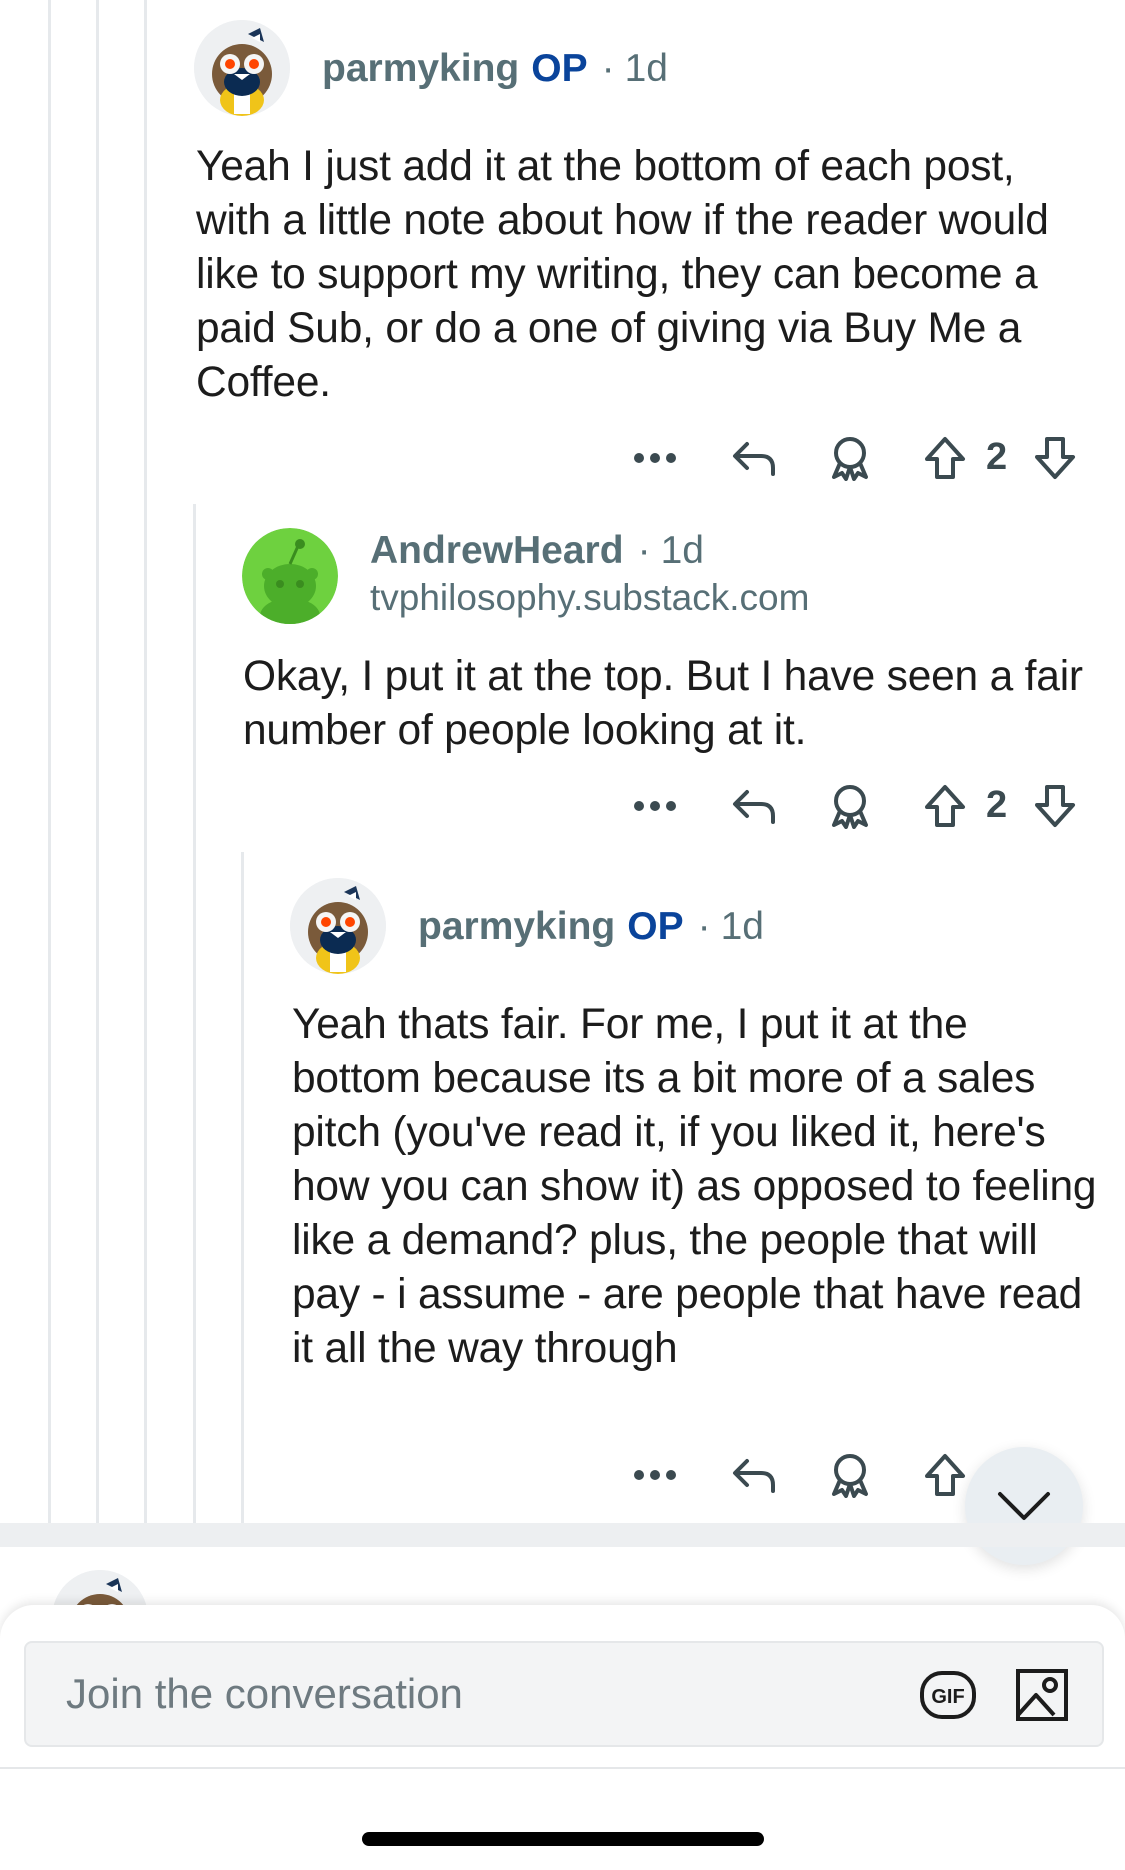 This screenshot has width=1125, height=1870. I want to click on gif-button-label: GIF, so click(947, 1697).